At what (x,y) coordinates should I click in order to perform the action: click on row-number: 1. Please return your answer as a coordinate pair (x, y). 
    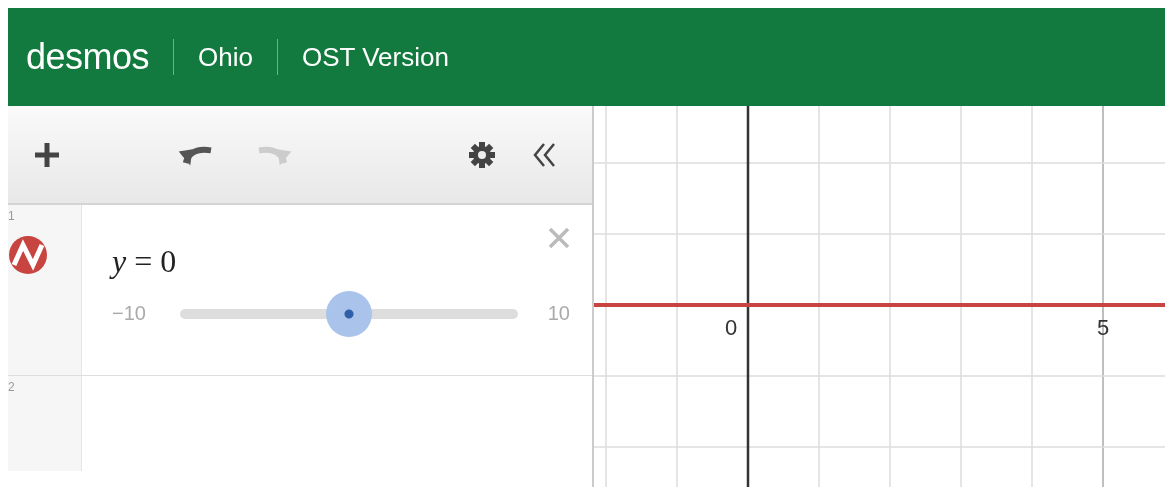
    Looking at the image, I should click on (11, 216).